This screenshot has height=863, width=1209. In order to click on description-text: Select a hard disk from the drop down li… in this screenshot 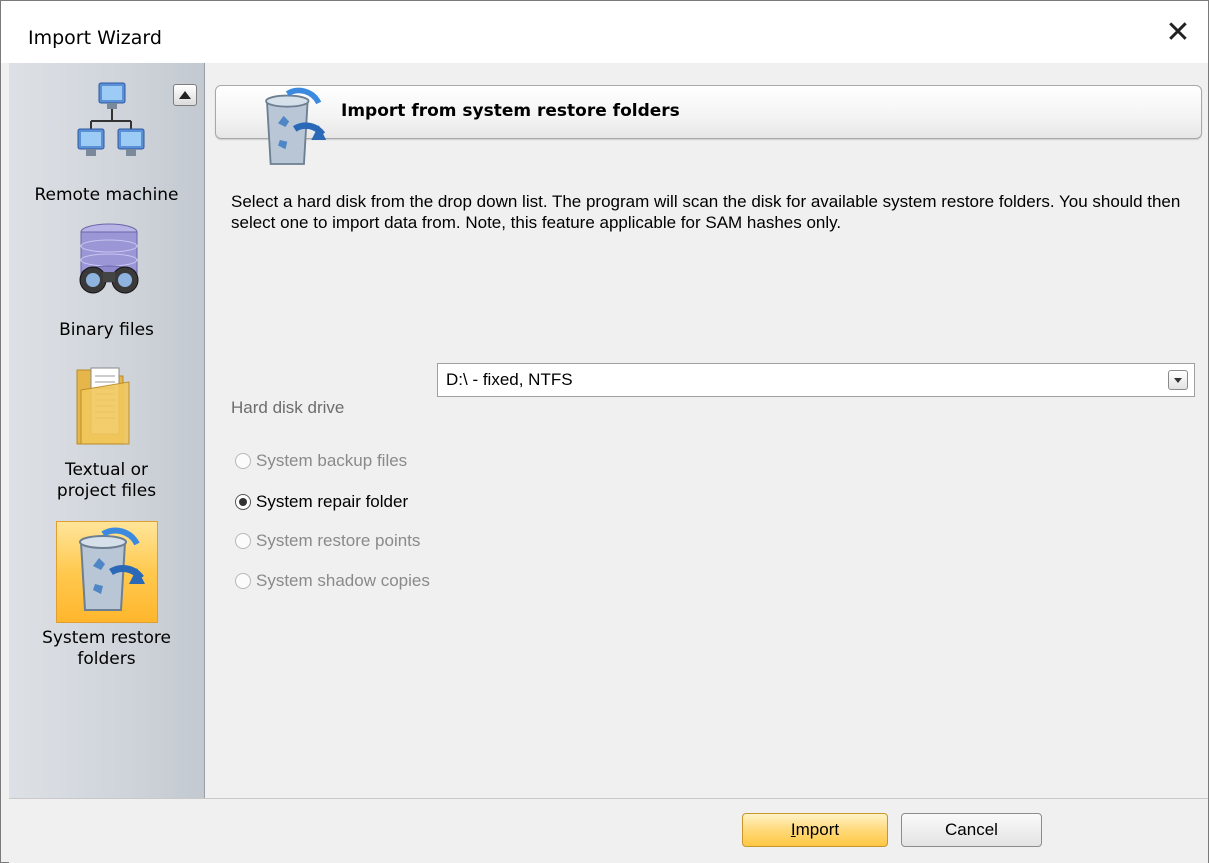, I will do `click(706, 212)`.